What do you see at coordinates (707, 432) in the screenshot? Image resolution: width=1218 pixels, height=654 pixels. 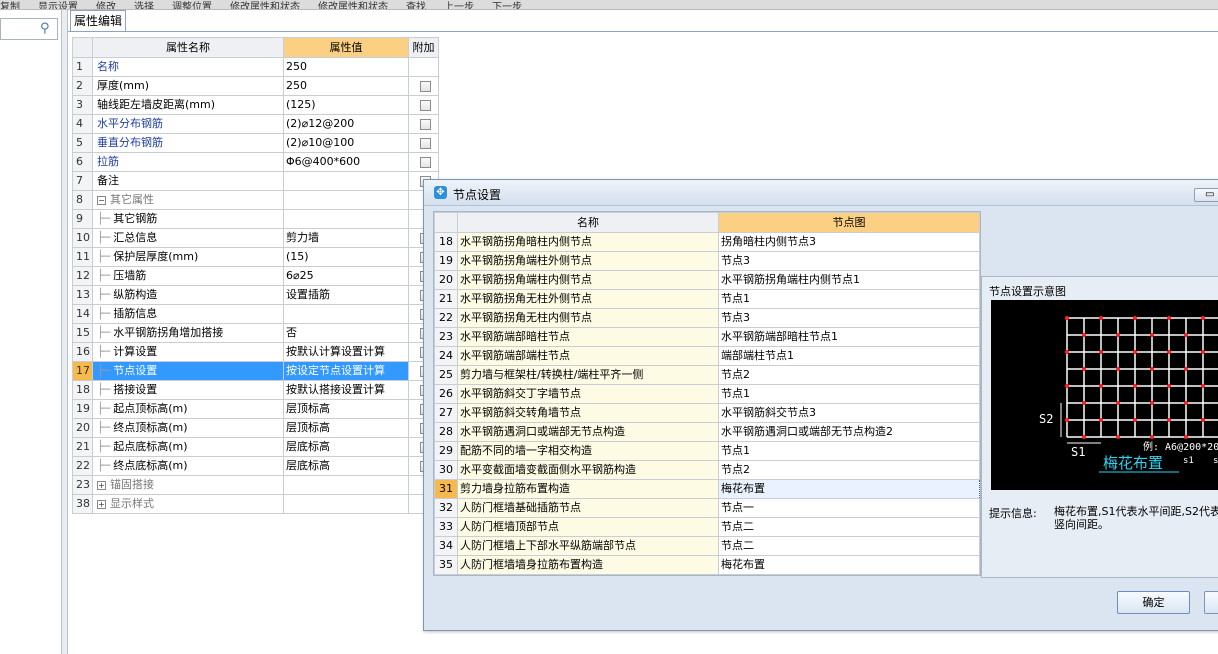 I see `node-row: 28 水平钢筋遇洞口或端部无节点构造 水平钢筋遇洞口或端部无节点构造2` at bounding box center [707, 432].